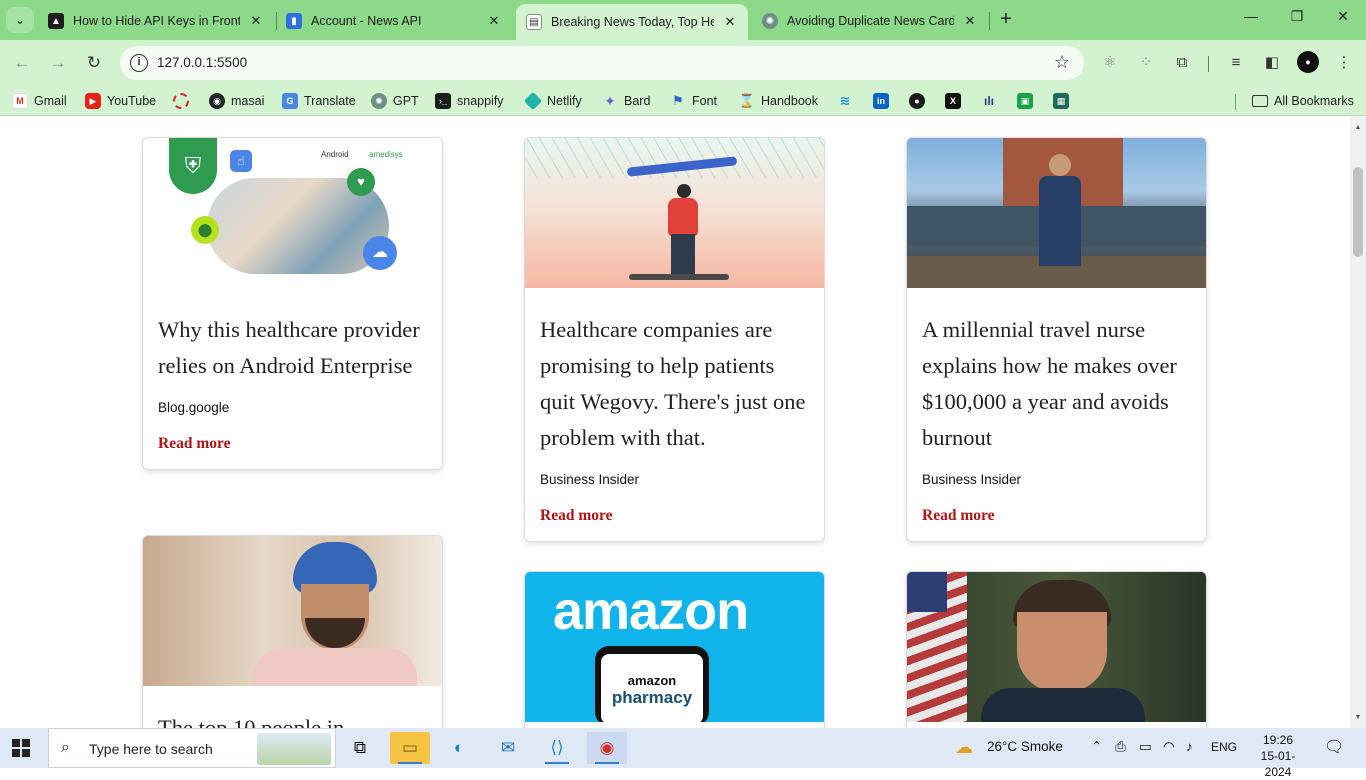  Describe the element at coordinates (294, 21) in the screenshot. I see `newsapi-icon: ▮` at that location.